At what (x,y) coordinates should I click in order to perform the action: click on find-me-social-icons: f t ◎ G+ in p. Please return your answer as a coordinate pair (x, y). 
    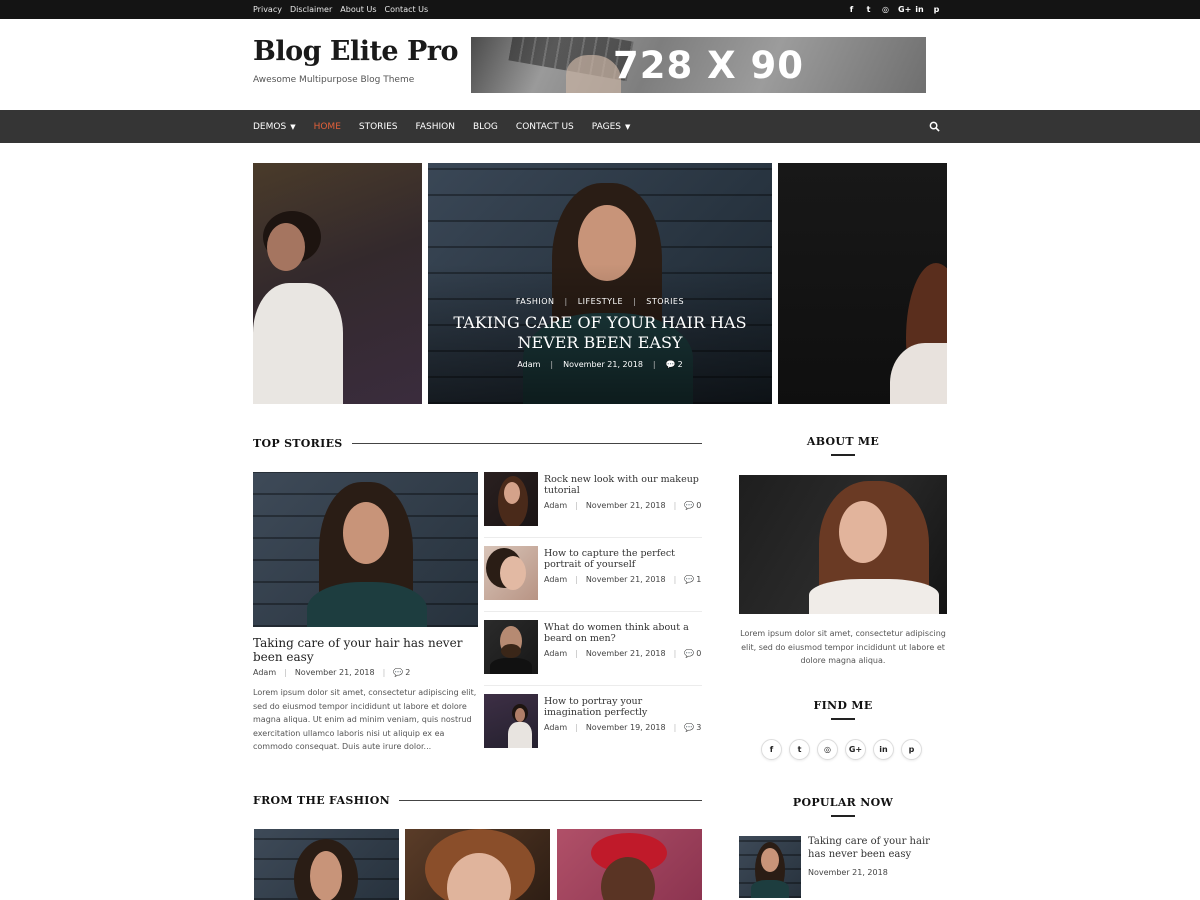
    Looking at the image, I should click on (841, 749).